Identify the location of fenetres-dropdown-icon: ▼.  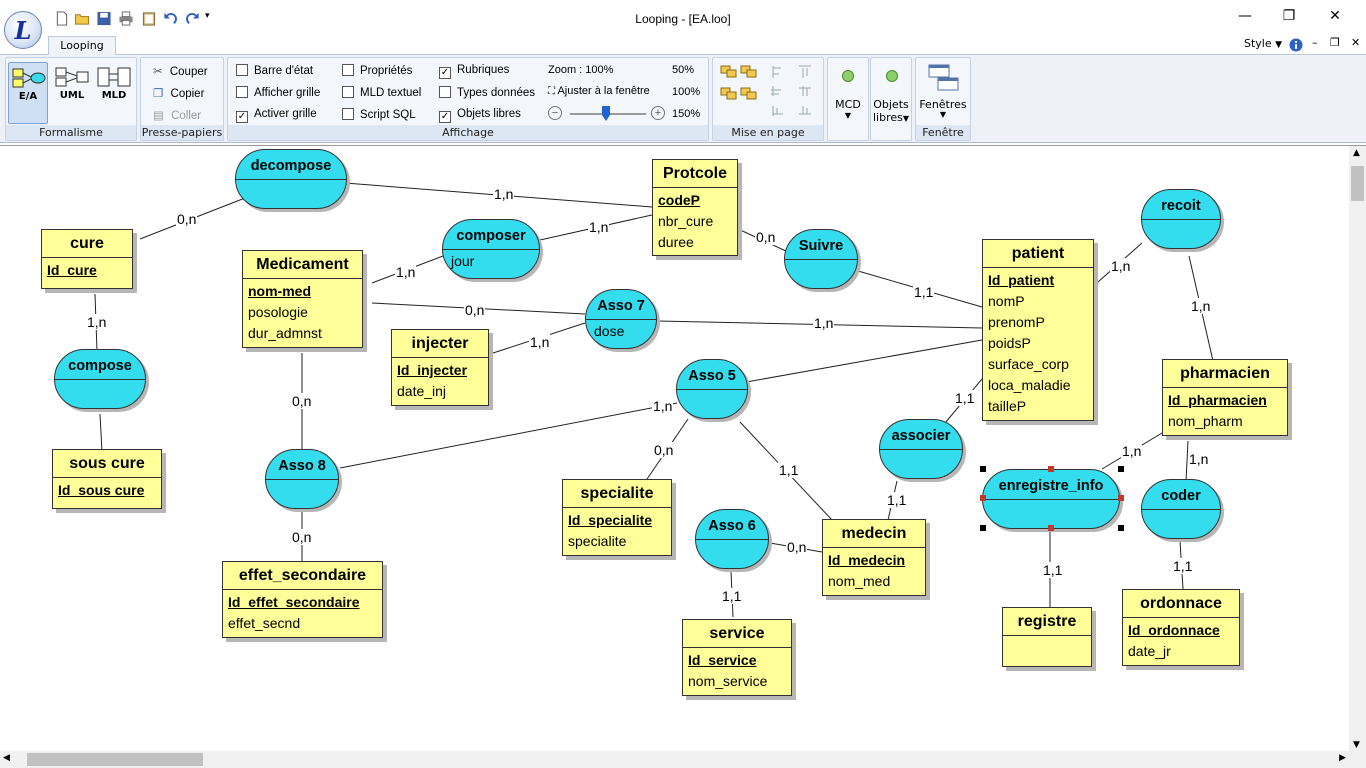
(943, 114).